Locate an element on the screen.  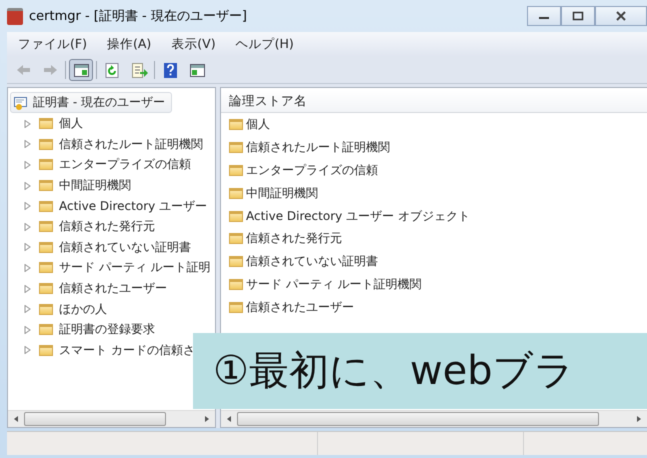
list-item: サード パーティ ルート証明機関 is located at coordinates (334, 285).